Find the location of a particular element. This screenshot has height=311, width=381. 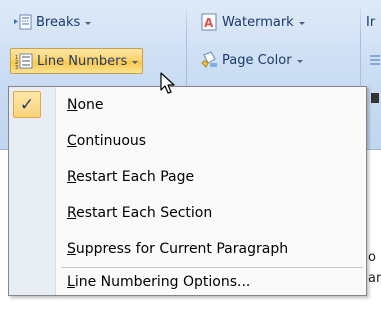

spacing-icon is located at coordinates (375, 61).